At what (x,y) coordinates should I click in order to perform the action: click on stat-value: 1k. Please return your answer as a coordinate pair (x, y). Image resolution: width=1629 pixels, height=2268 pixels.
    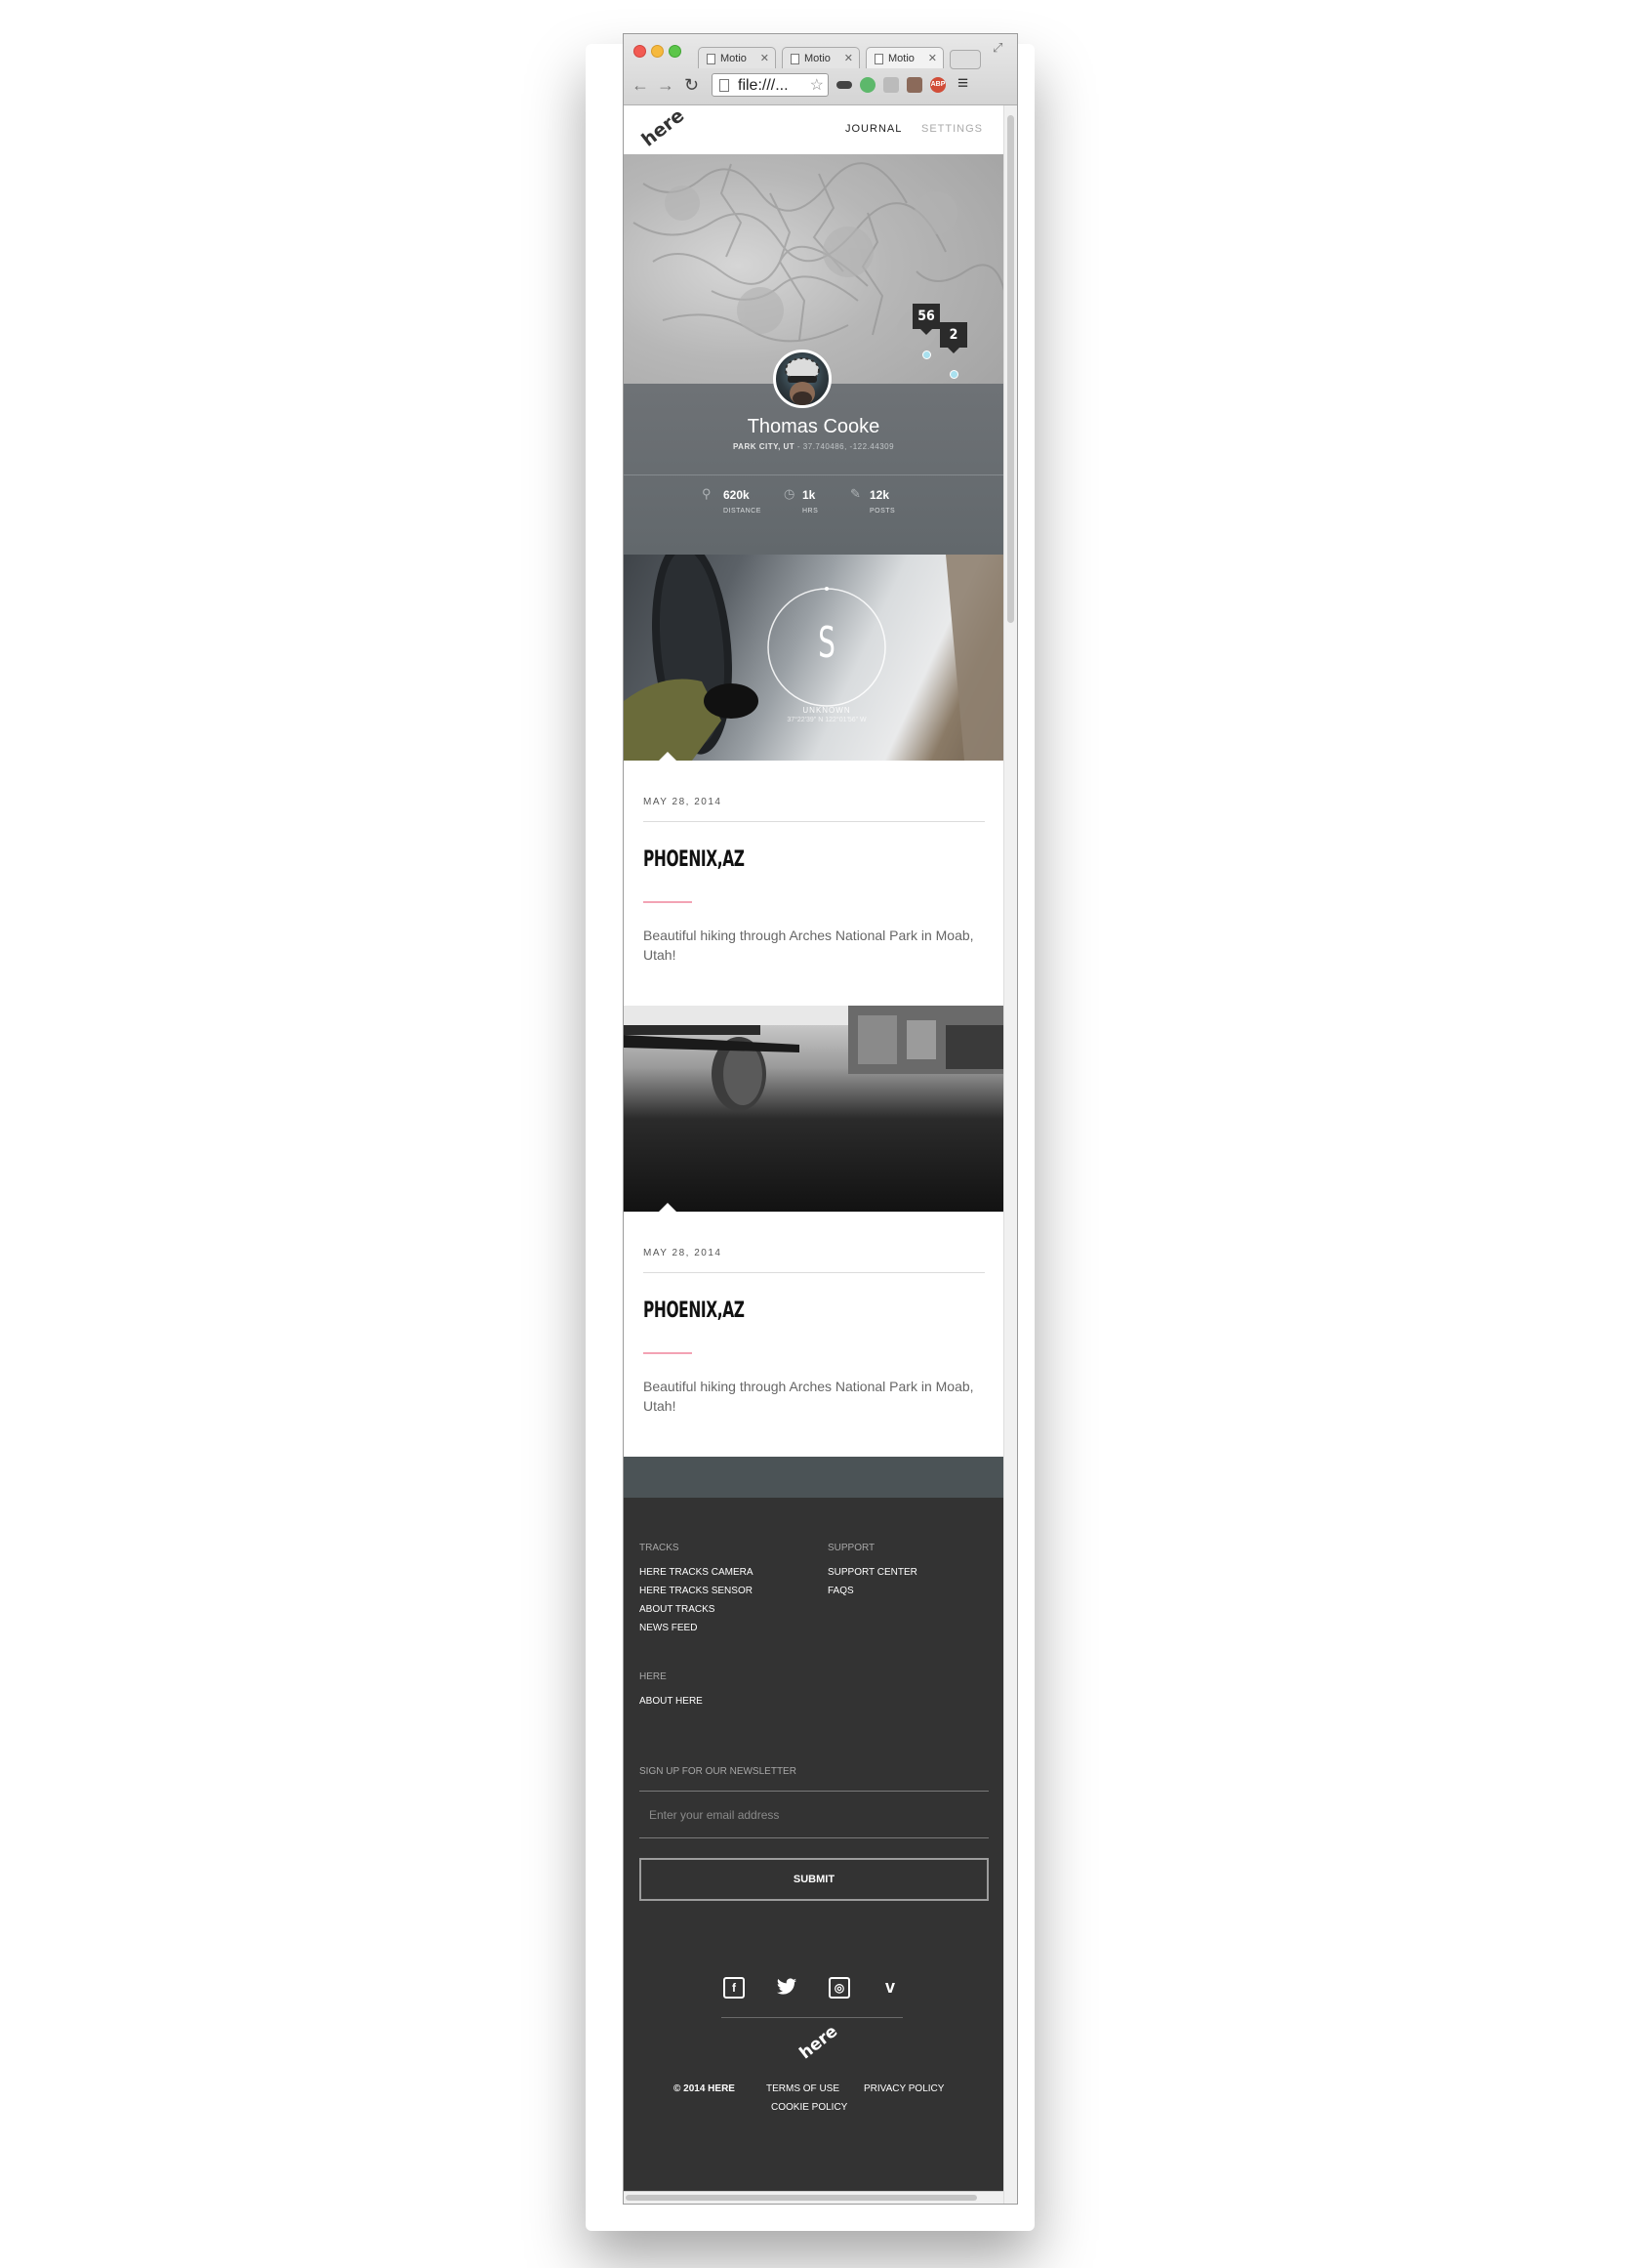
    Looking at the image, I should click on (809, 495).